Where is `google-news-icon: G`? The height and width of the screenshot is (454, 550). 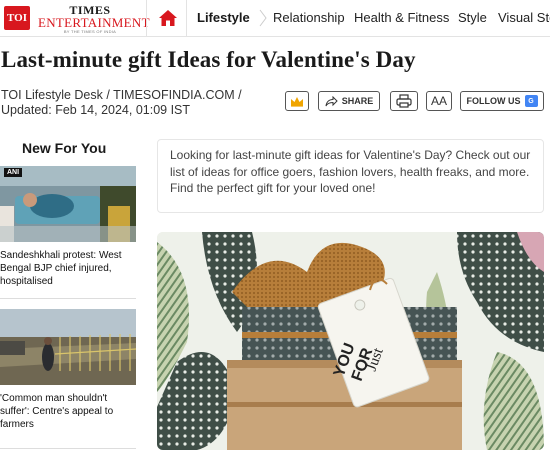 google-news-icon: G is located at coordinates (531, 101).